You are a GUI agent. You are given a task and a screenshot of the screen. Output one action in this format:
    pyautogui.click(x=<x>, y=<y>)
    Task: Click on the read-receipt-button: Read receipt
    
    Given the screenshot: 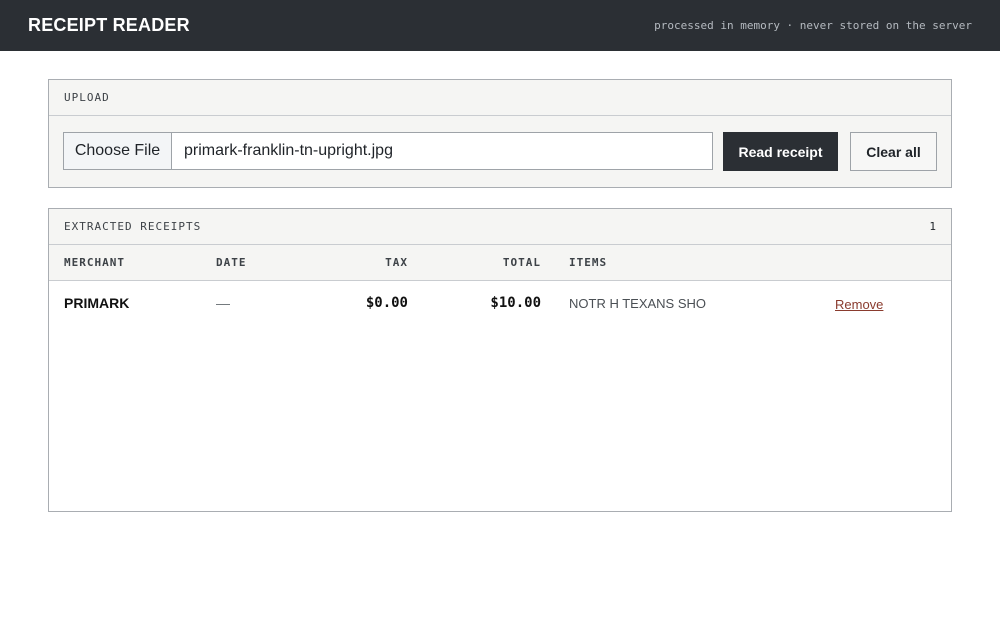 What is the action you would take?
    pyautogui.click(x=780, y=151)
    